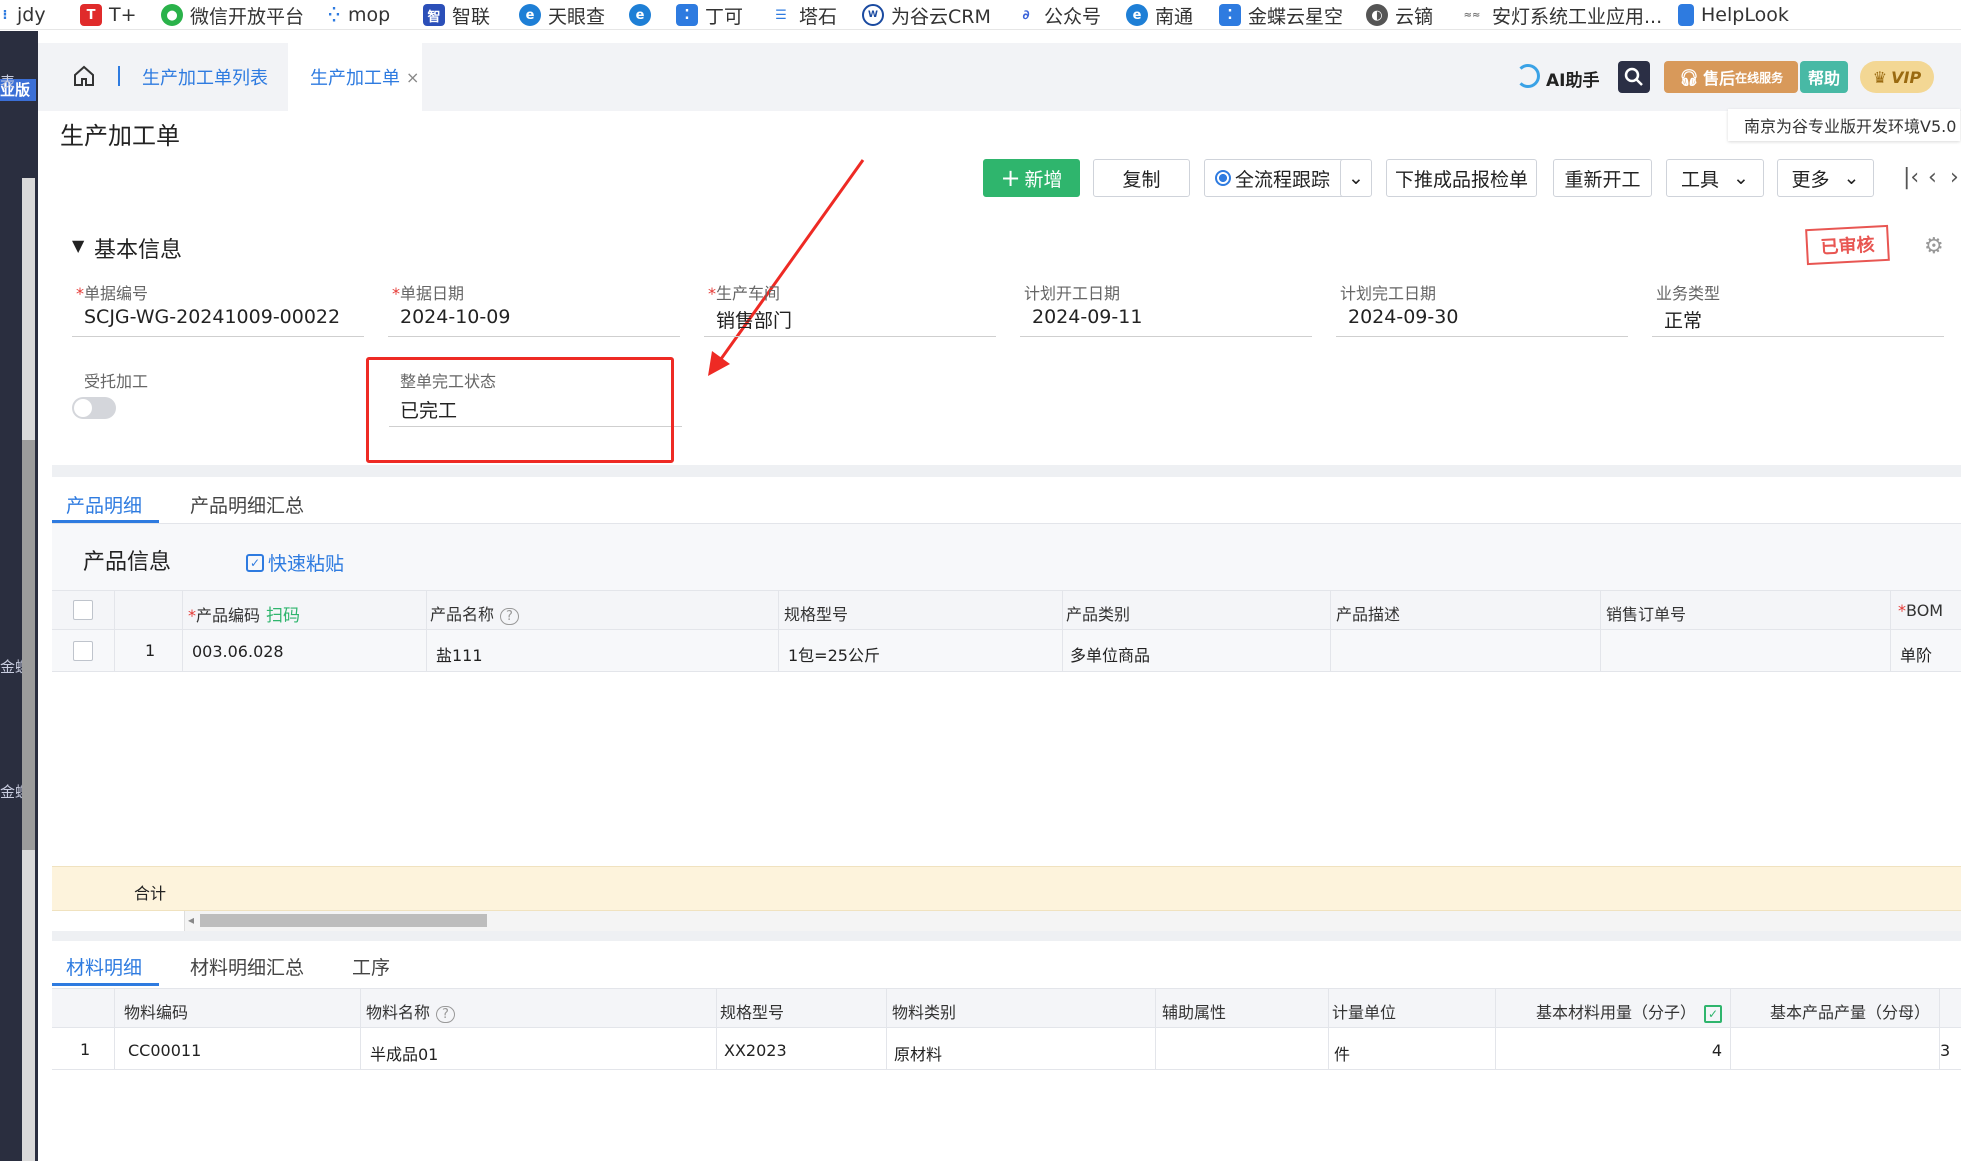  I want to click on bookmark-label: 南通, so click(1174, 16).